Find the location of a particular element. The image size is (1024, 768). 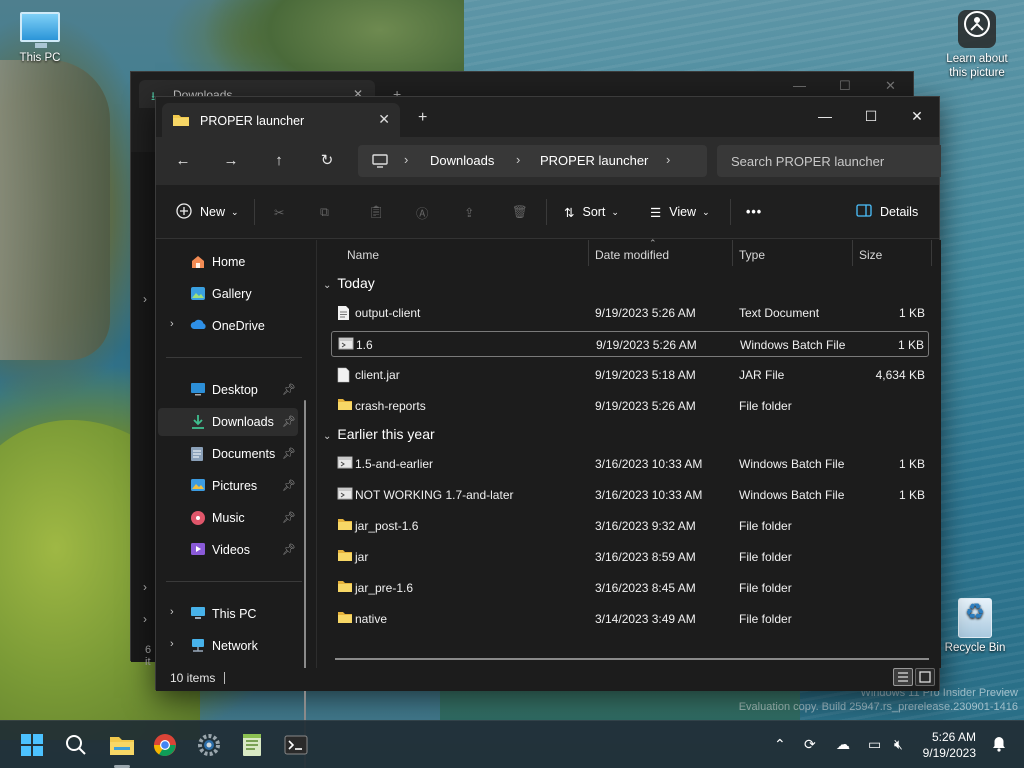

notepad-plus-plus-icon is located at coordinates (252, 745).